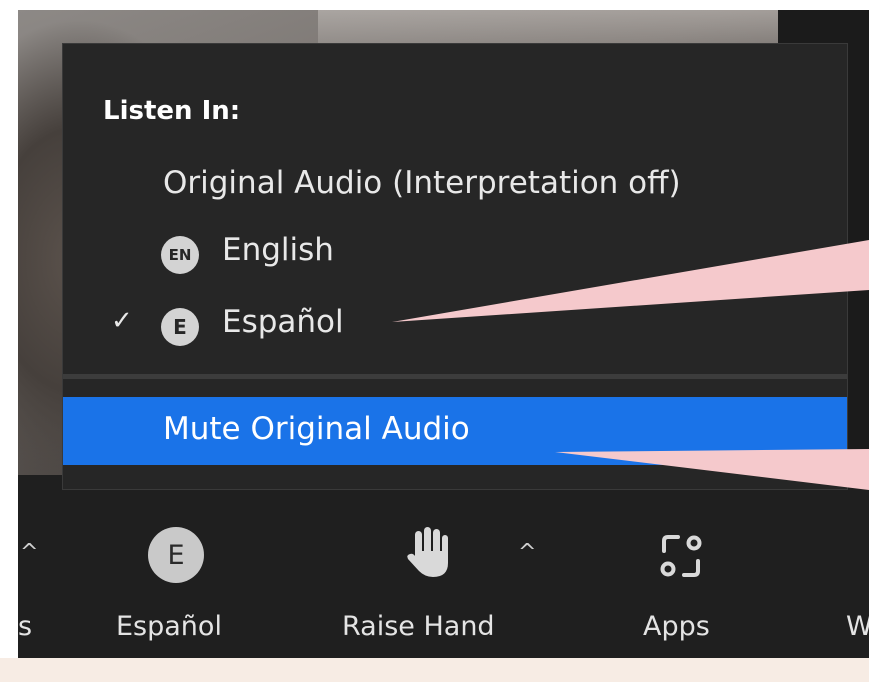  Describe the element at coordinates (278, 250) in the screenshot. I see `menu-item-label: English` at that location.